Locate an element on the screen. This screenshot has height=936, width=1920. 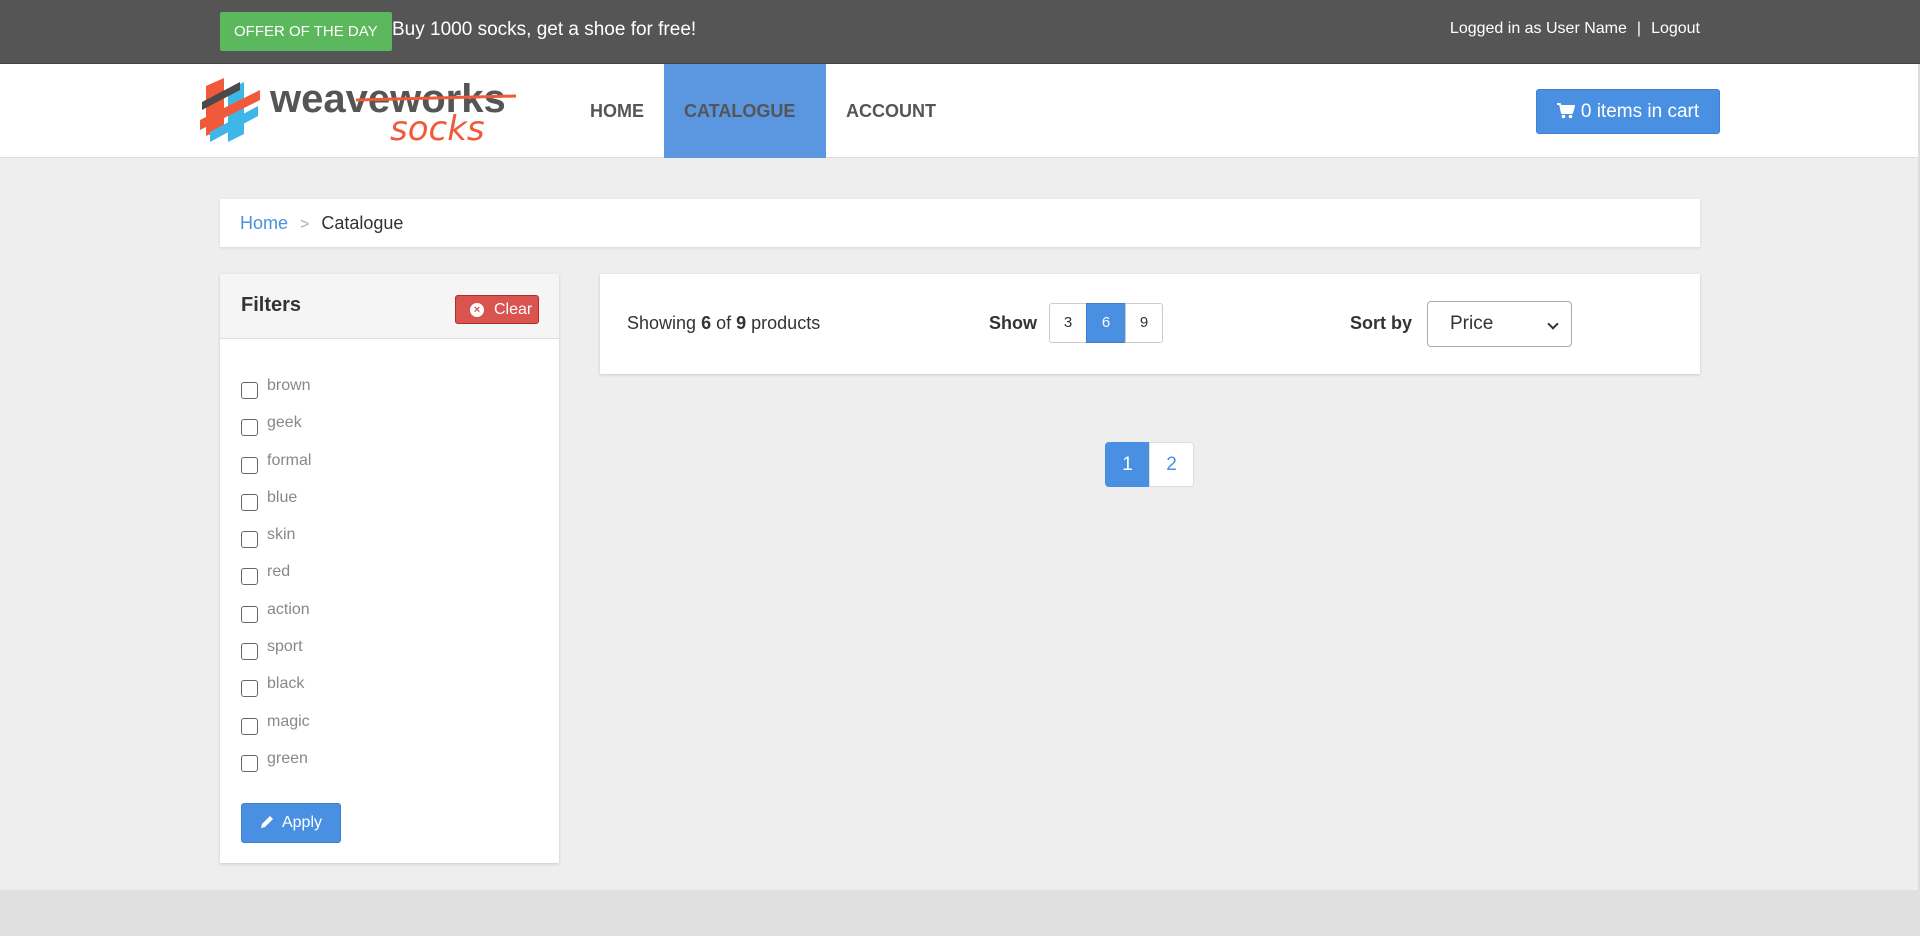
showing-summary: Showing 6 of 9 products is located at coordinates (723, 323).